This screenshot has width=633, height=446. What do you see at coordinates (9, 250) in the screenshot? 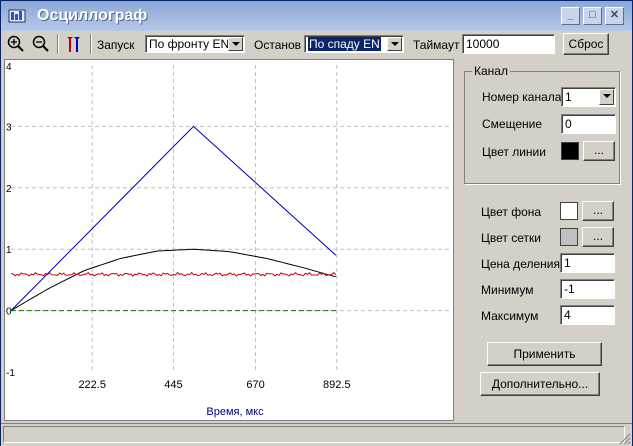
I see `y-tick-label: 1` at bounding box center [9, 250].